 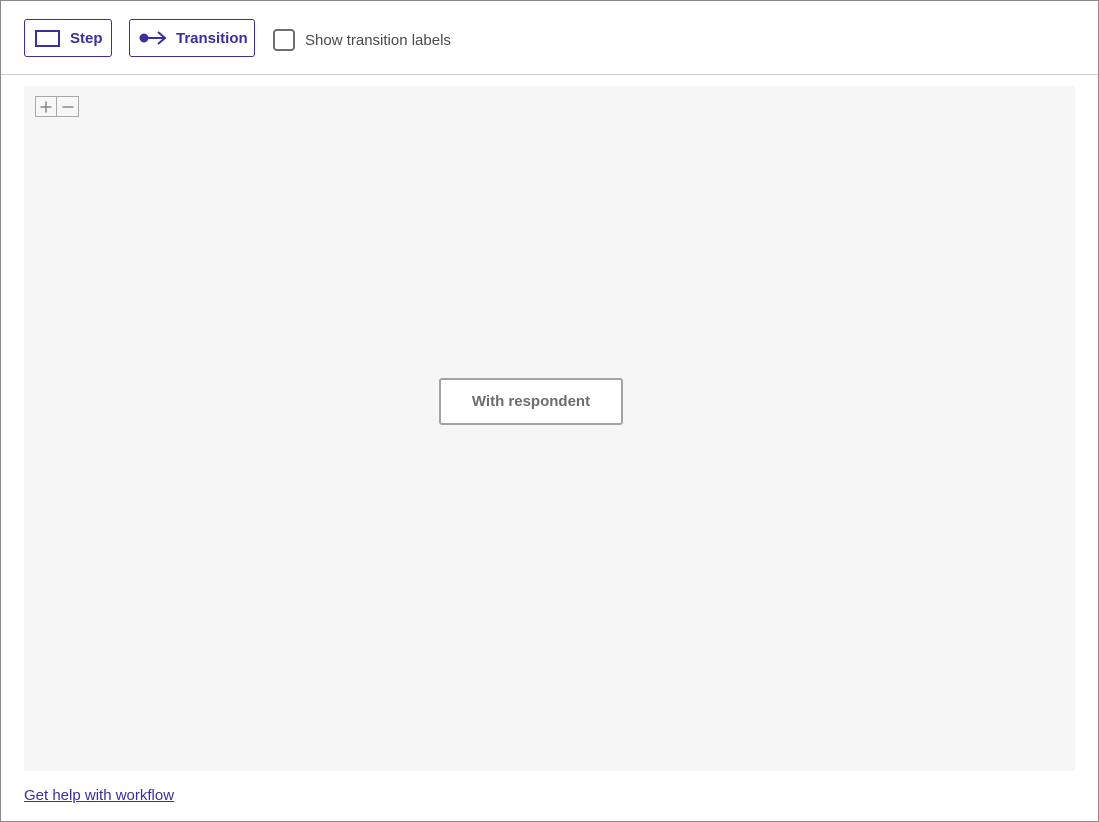 What do you see at coordinates (284, 40) in the screenshot?
I see `show-transition-labels-checkbox` at bounding box center [284, 40].